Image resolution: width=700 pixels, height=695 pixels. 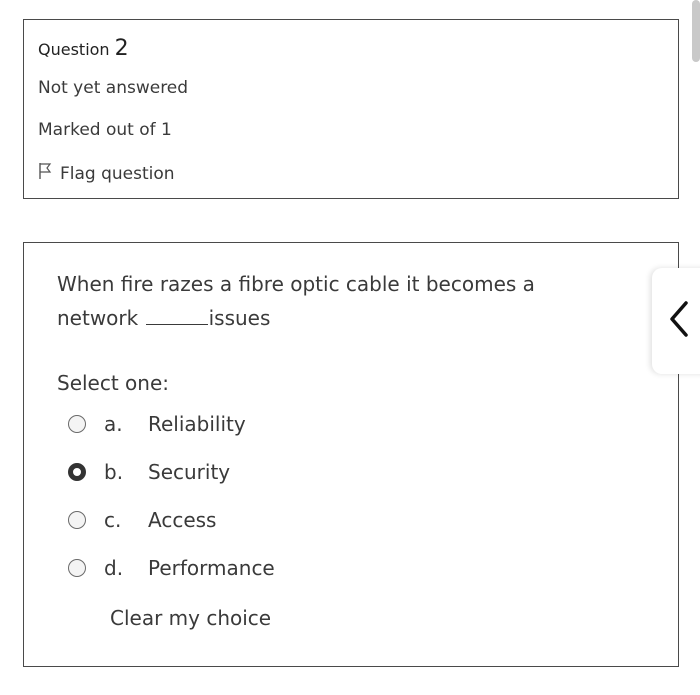 What do you see at coordinates (176, 316) in the screenshot?
I see `answer-blank` at bounding box center [176, 316].